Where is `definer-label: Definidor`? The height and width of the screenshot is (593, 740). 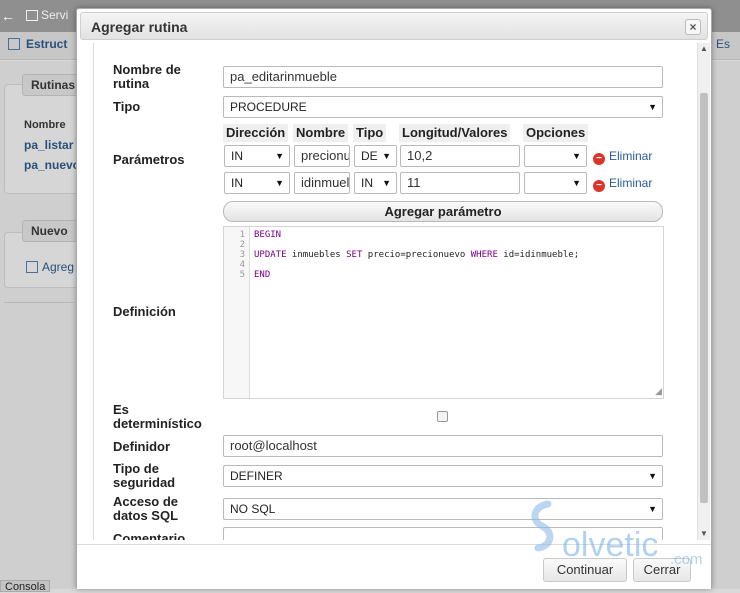 definer-label: Definidor is located at coordinates (142, 446).